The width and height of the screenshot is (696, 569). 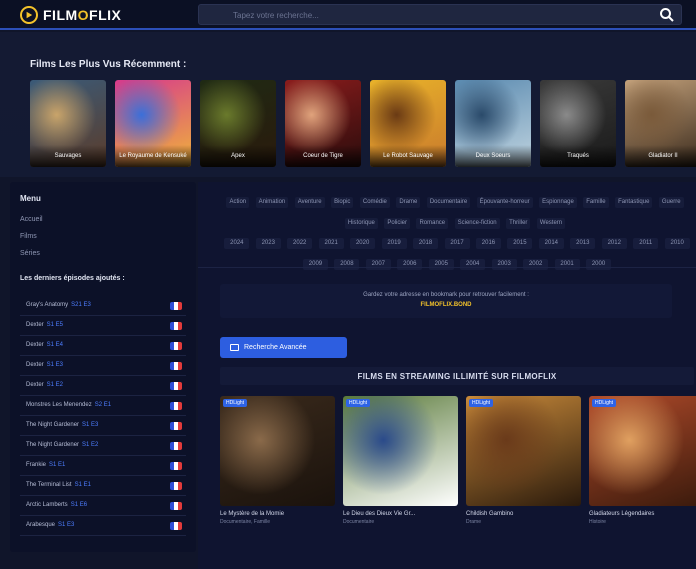 I want to click on genre-link: Fantastique, so click(x=634, y=202).